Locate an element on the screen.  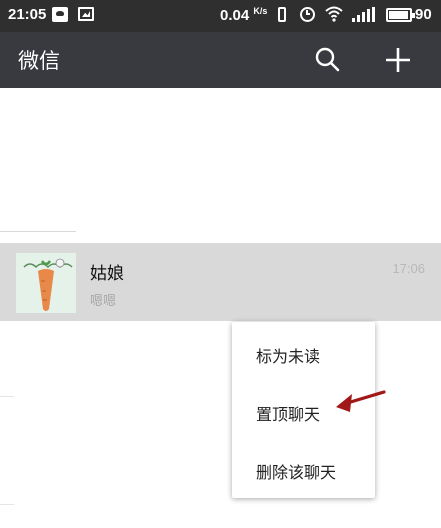
vibrate-icon is located at coordinates (282, 14).